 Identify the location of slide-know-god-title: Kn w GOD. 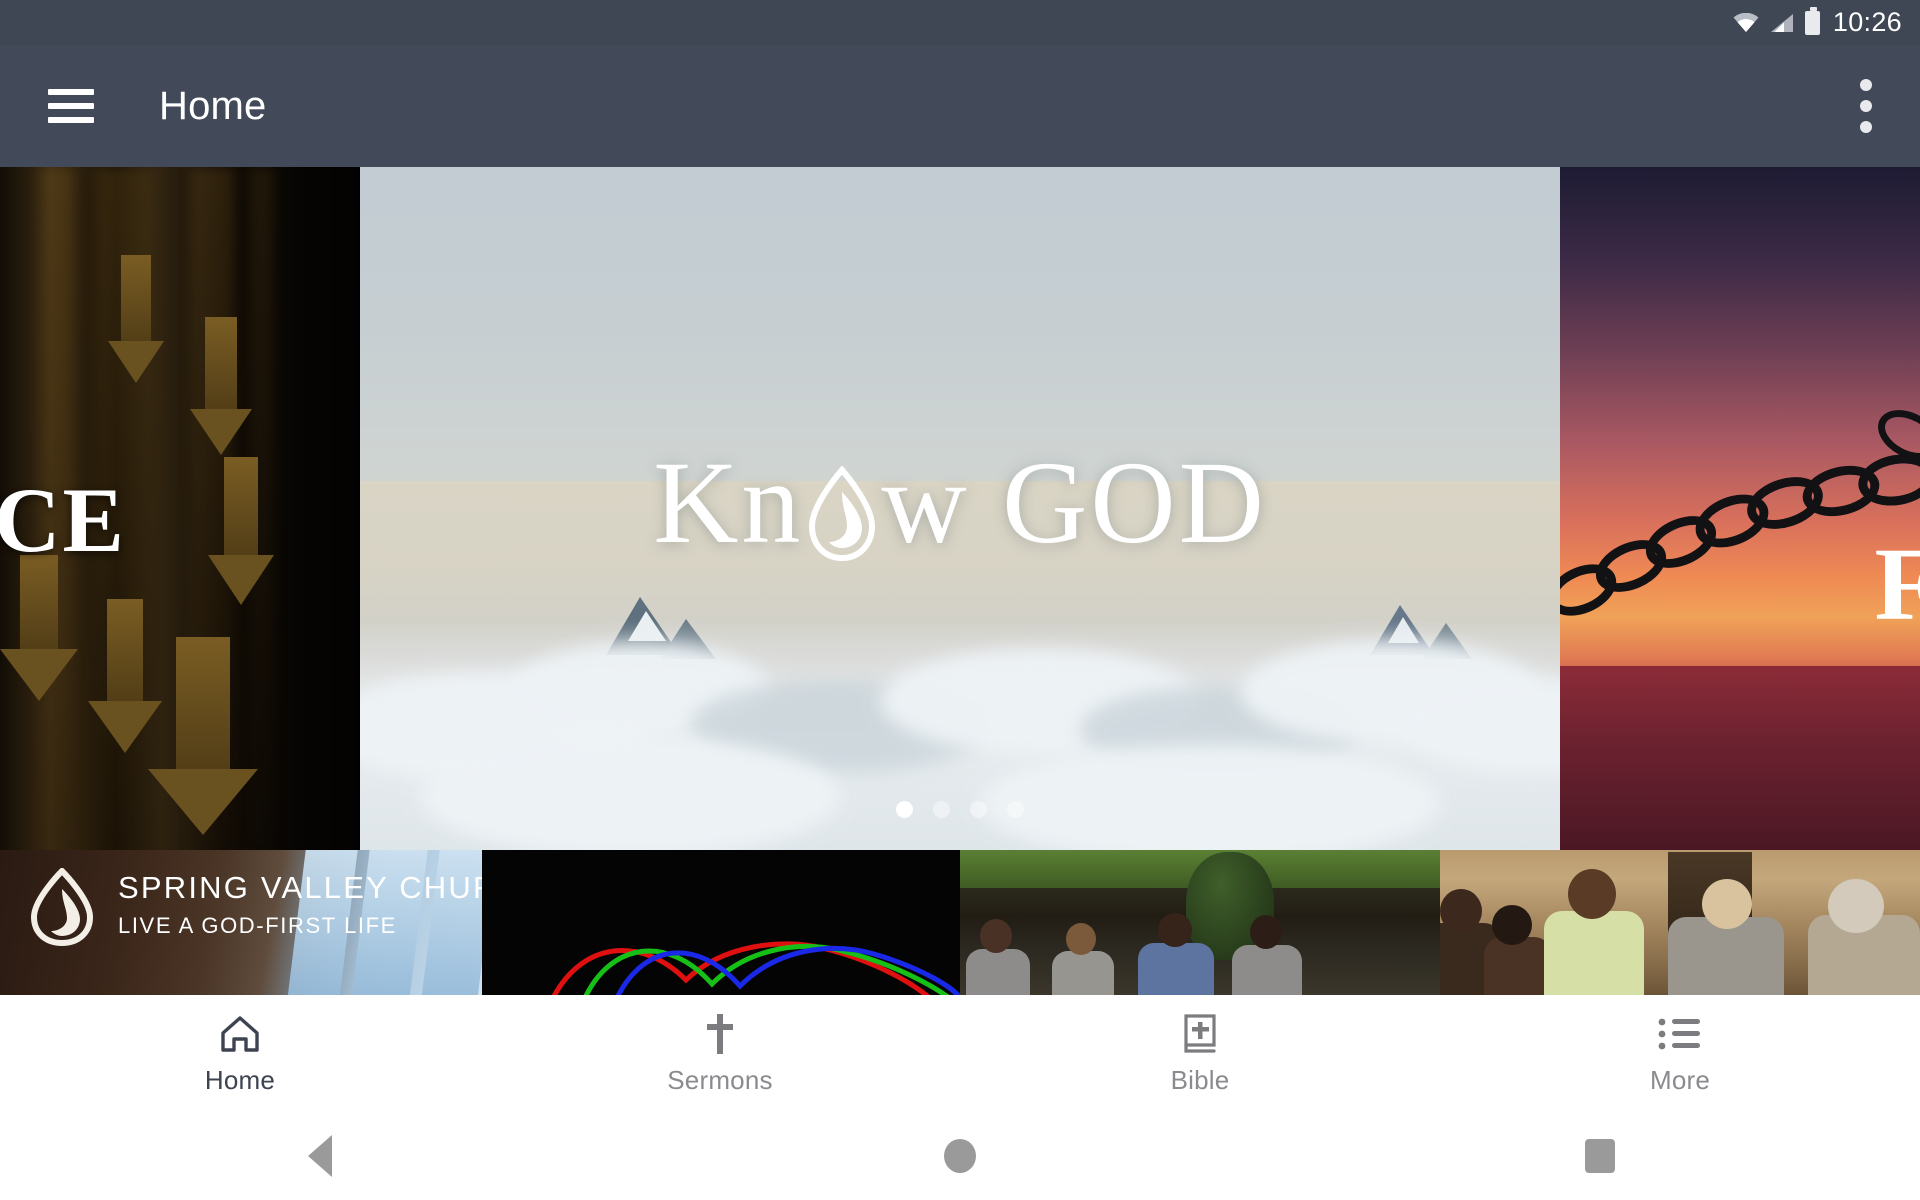
(960, 503).